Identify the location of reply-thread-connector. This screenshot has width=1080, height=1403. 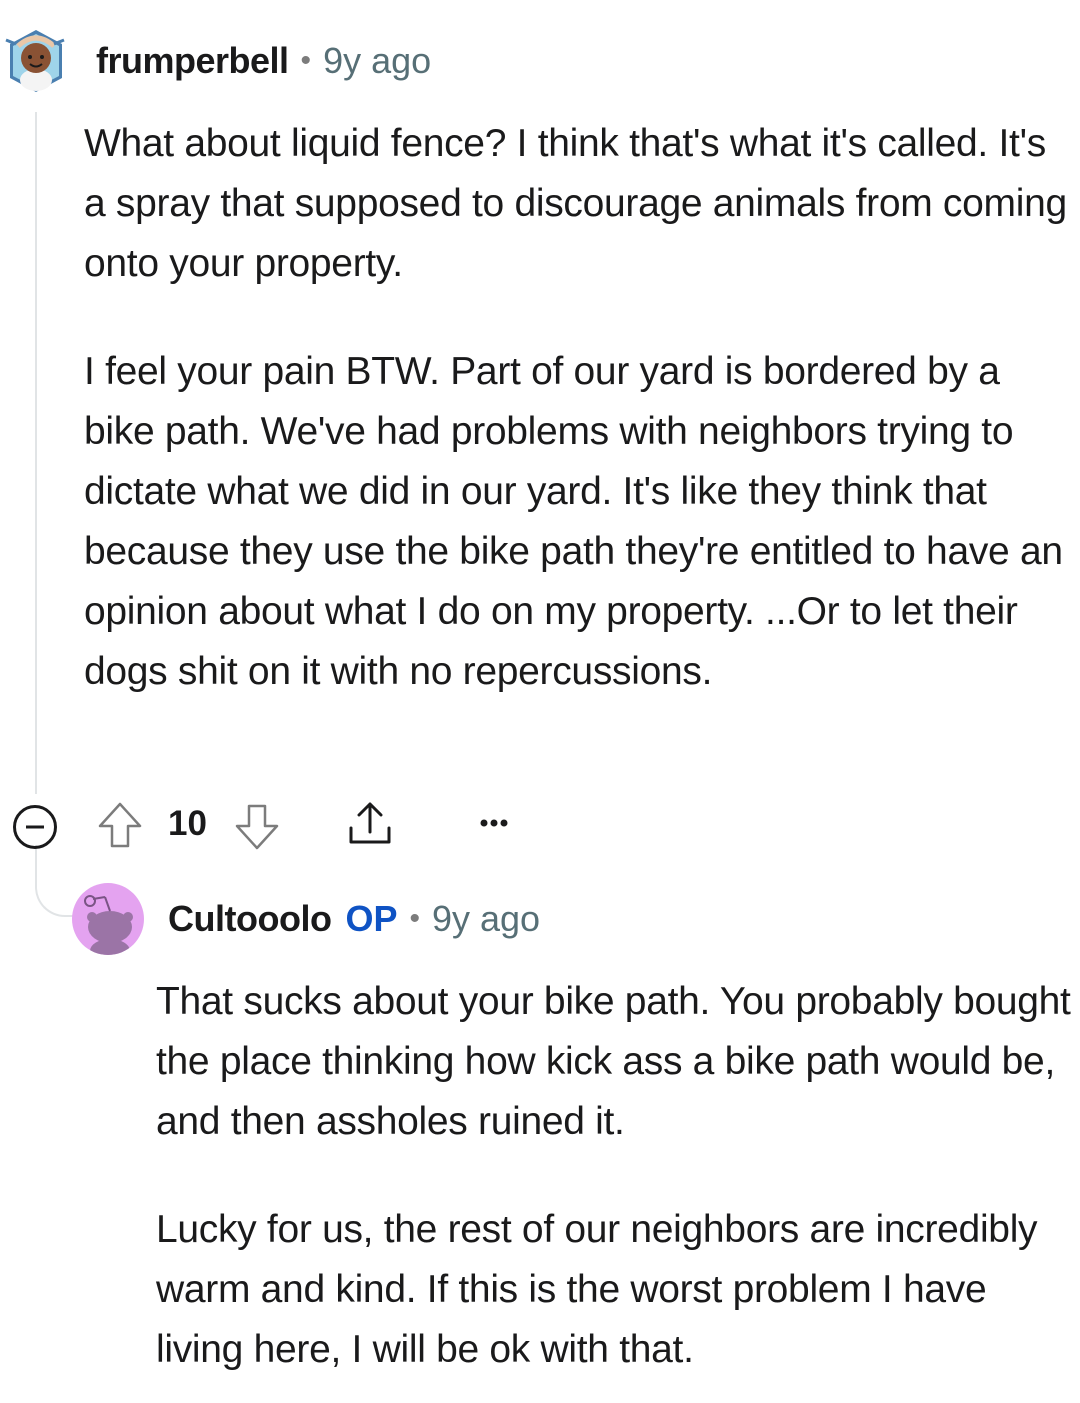
(56, 881).